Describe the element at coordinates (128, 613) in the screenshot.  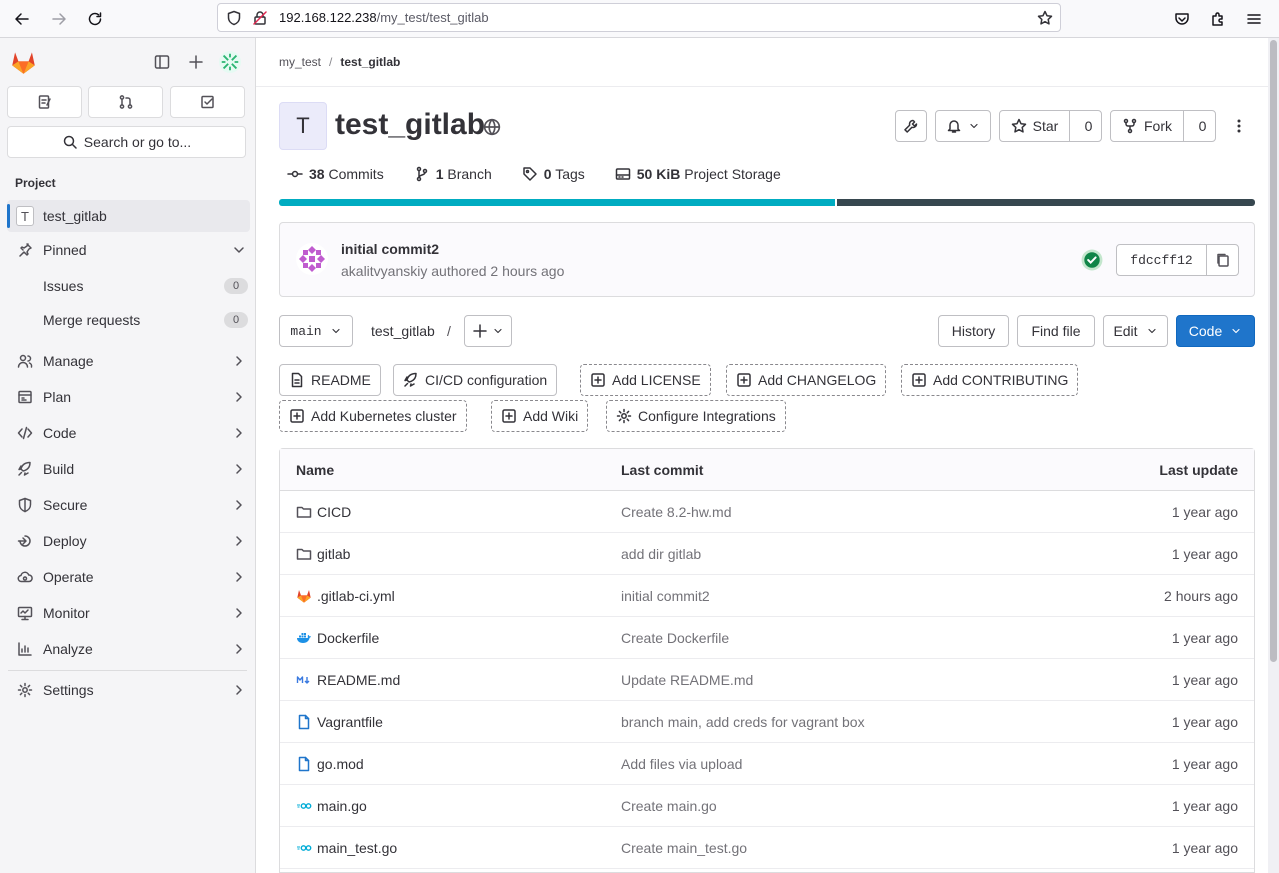
I see `sidebar-item-monitor: Monitor` at that location.